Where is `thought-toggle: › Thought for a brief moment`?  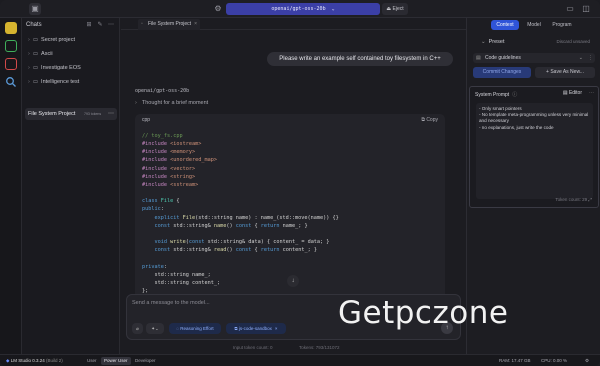
thought-toggle: › Thought for a brief moment is located at coordinates (171, 103).